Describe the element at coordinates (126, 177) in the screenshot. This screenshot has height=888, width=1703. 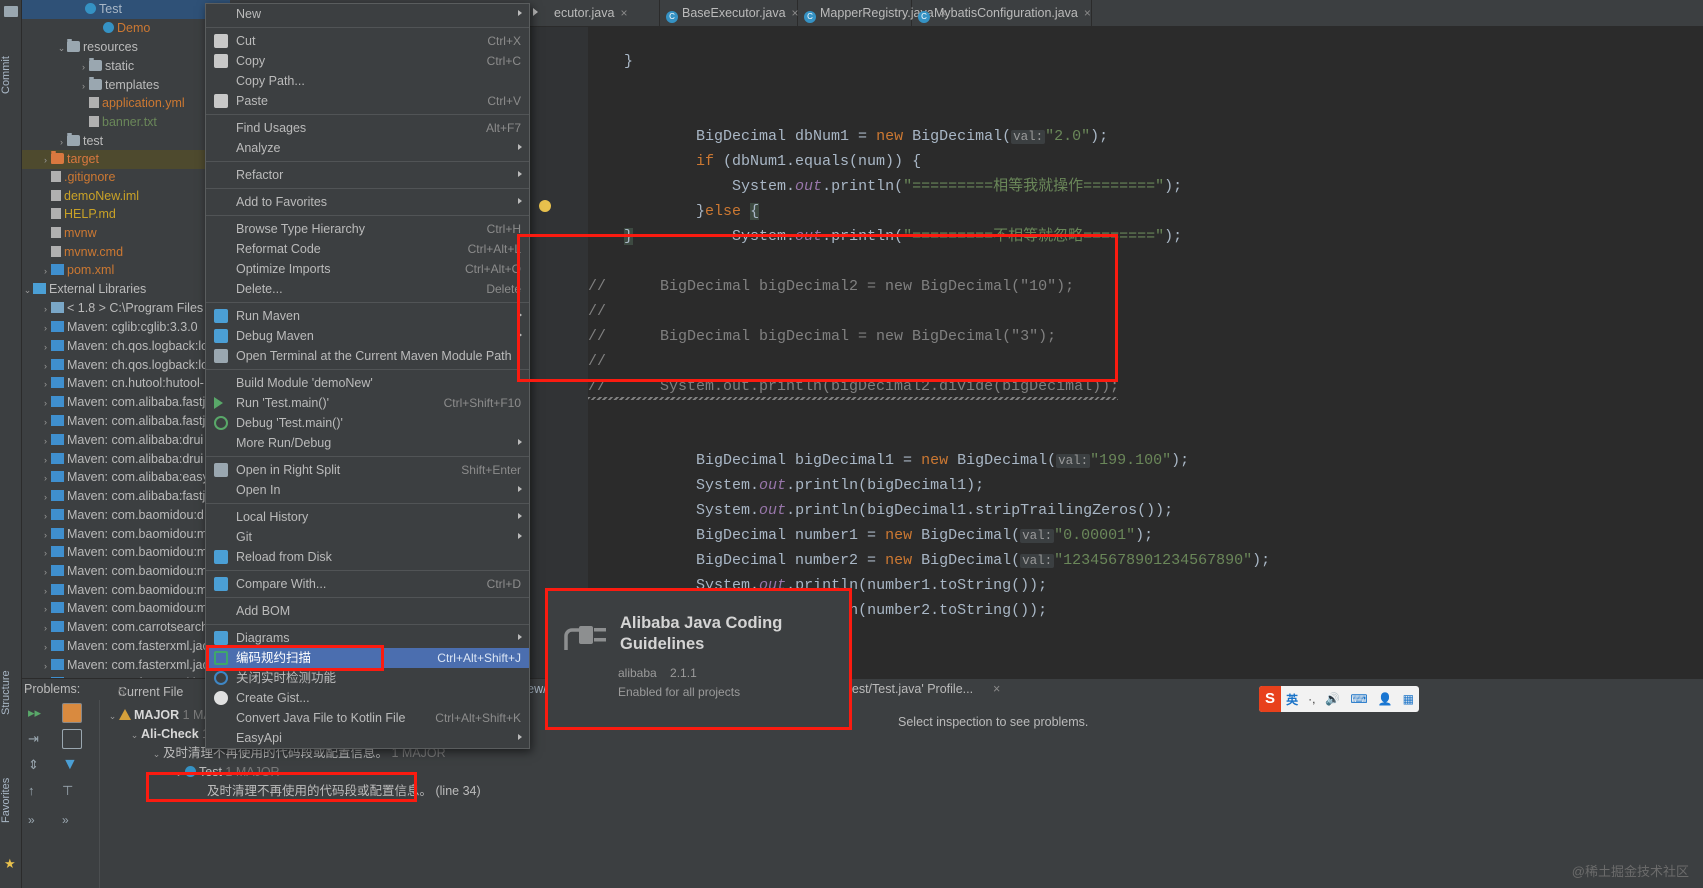
I see `tree-item: .gitignore` at that location.